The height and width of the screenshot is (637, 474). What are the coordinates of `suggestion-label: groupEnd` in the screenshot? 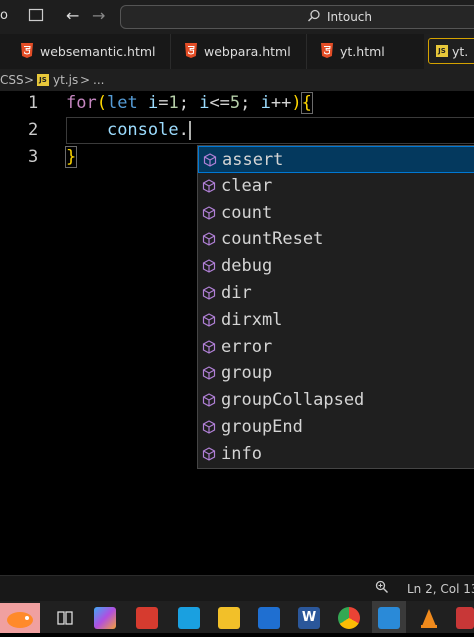 It's located at (262, 427).